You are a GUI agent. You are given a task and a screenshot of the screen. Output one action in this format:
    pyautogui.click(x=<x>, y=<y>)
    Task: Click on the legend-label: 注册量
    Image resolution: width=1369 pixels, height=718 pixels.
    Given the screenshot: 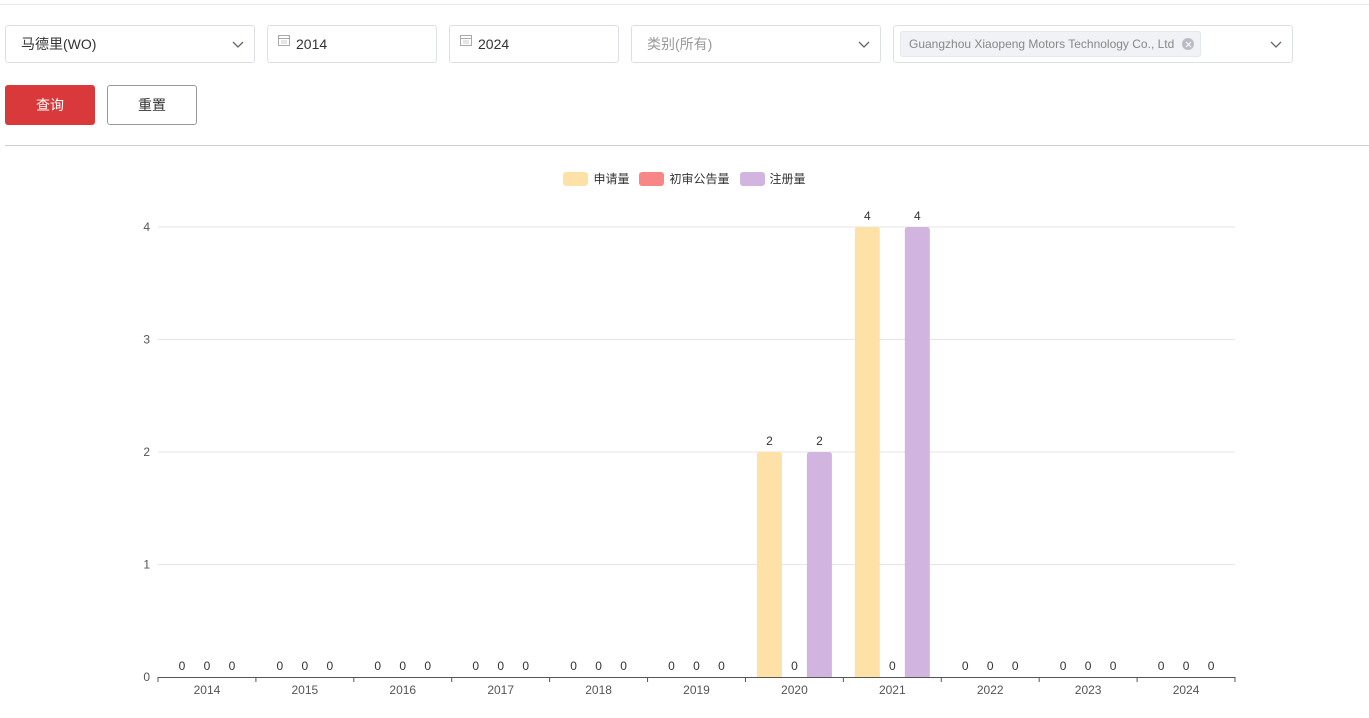 What is the action you would take?
    pyautogui.click(x=787, y=179)
    